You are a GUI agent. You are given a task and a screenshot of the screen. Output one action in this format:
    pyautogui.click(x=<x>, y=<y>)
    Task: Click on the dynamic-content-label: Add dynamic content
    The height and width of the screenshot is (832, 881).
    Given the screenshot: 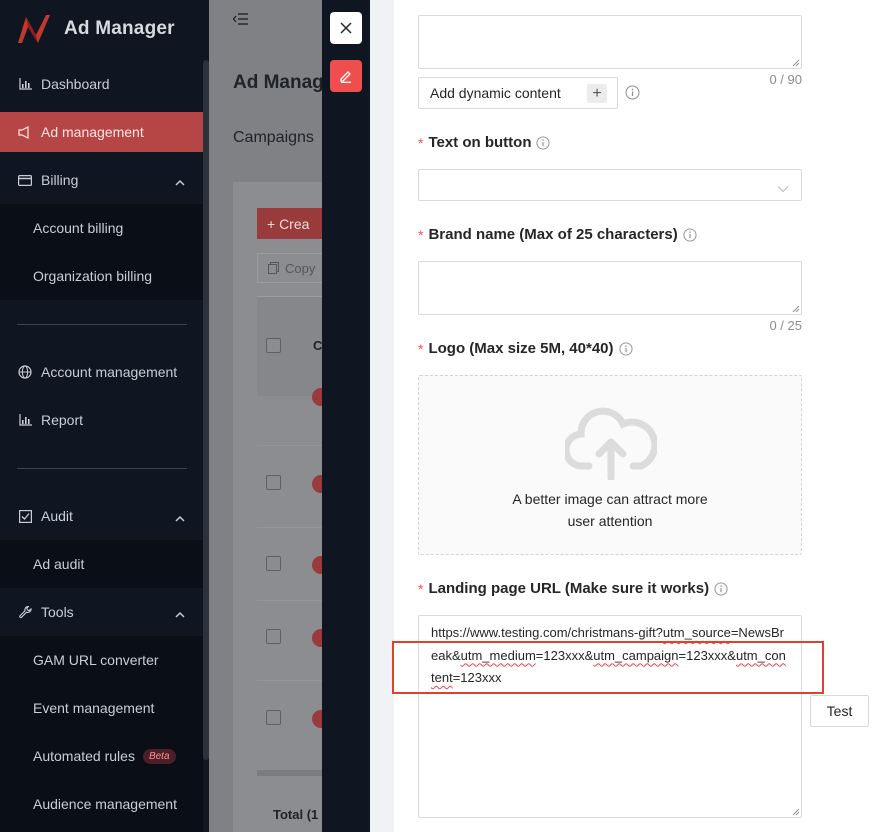 What is the action you would take?
    pyautogui.click(x=495, y=93)
    